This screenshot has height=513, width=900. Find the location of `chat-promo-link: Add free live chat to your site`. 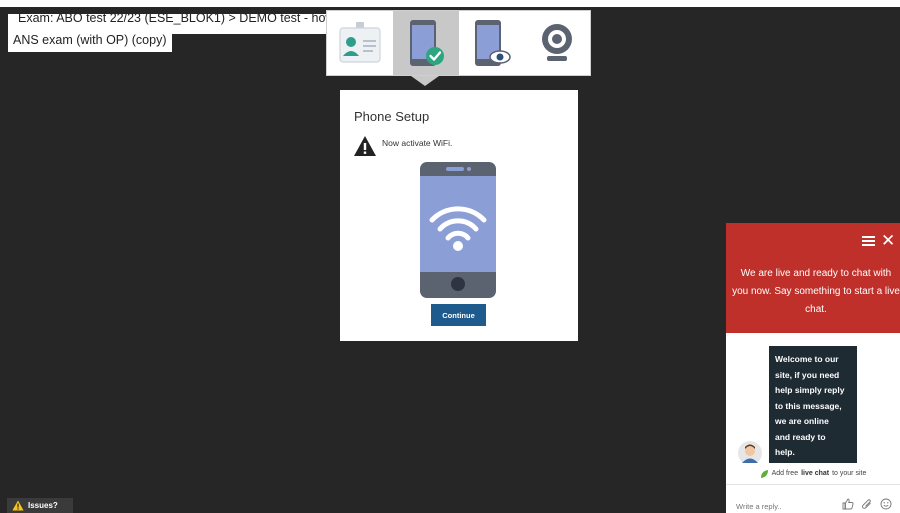

chat-promo-link: Add free live chat to your site is located at coordinates (813, 474).